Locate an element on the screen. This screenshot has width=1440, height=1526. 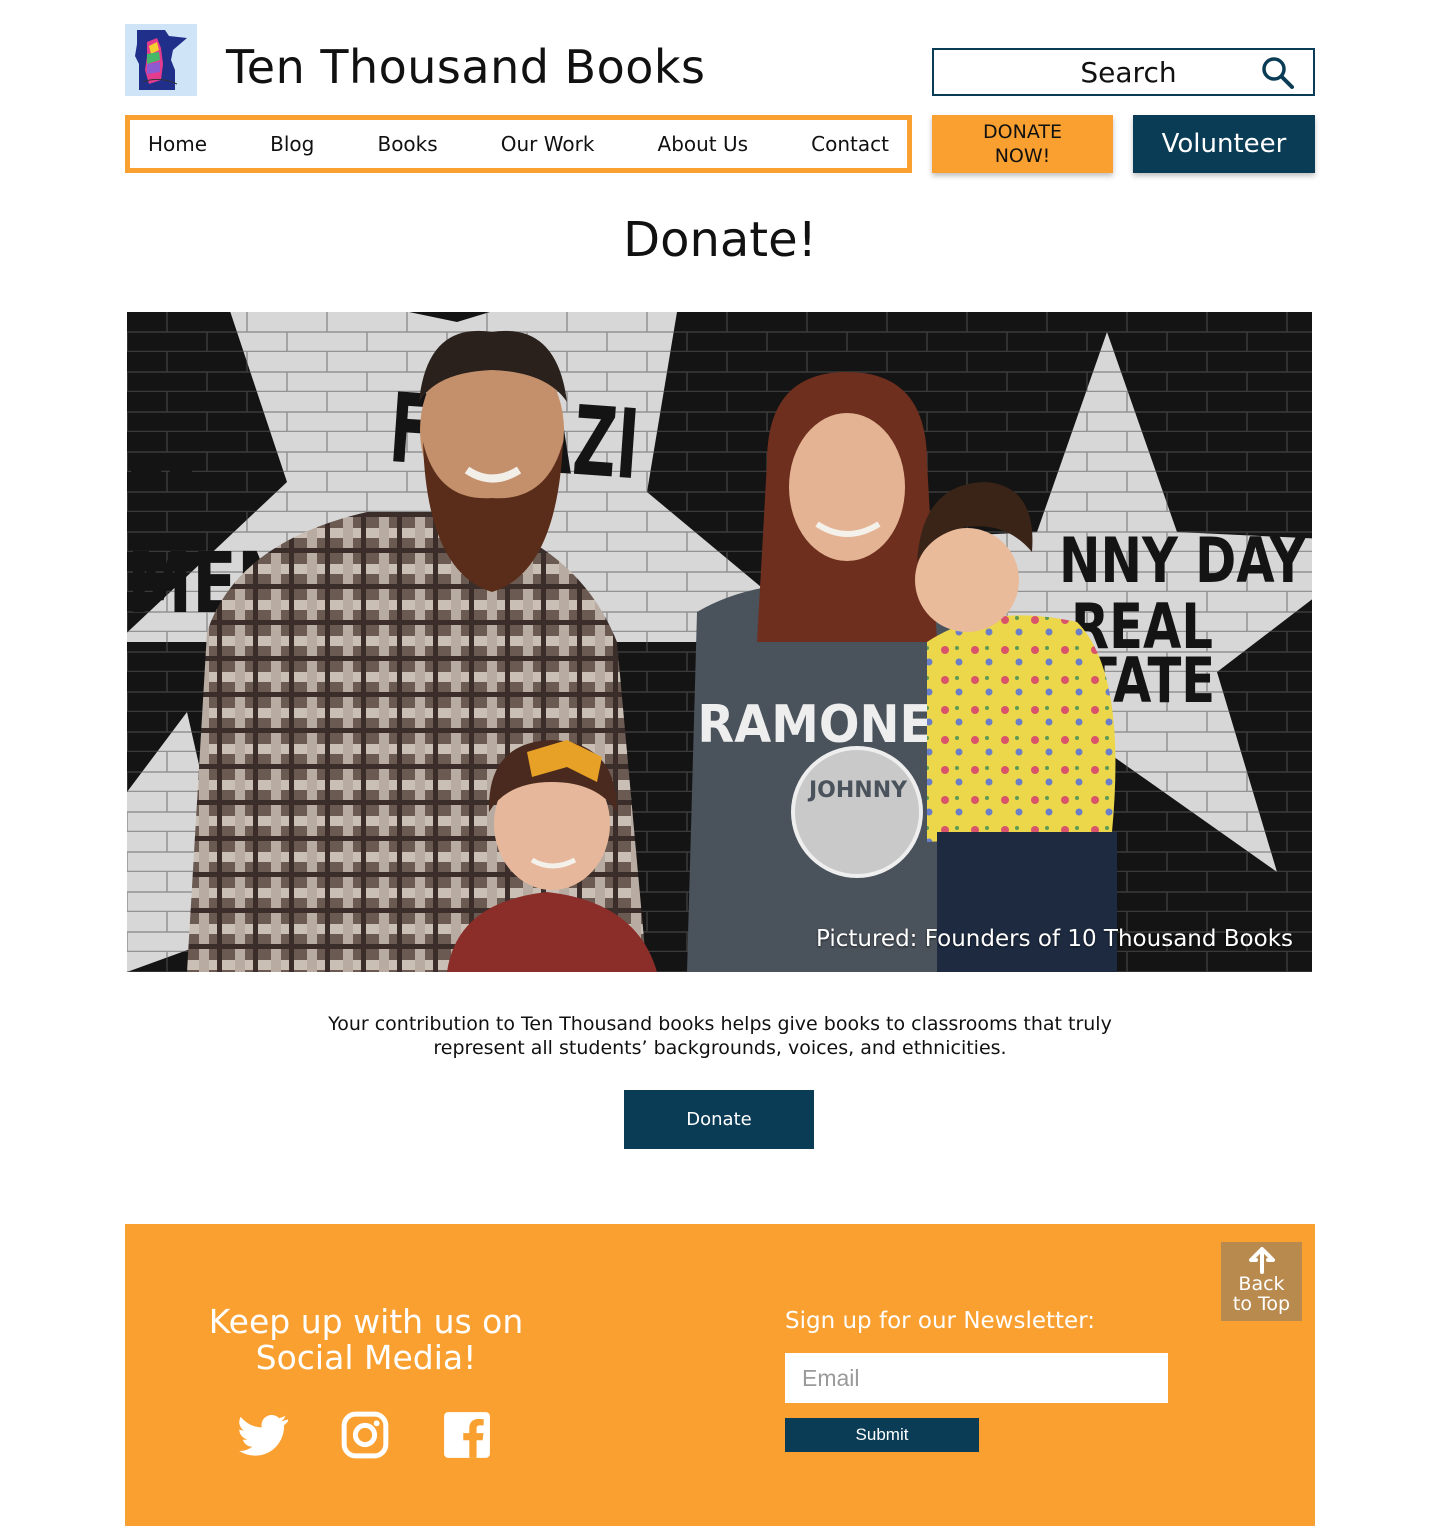
donate-now-label: DONATE NOW! is located at coordinates (1022, 144).